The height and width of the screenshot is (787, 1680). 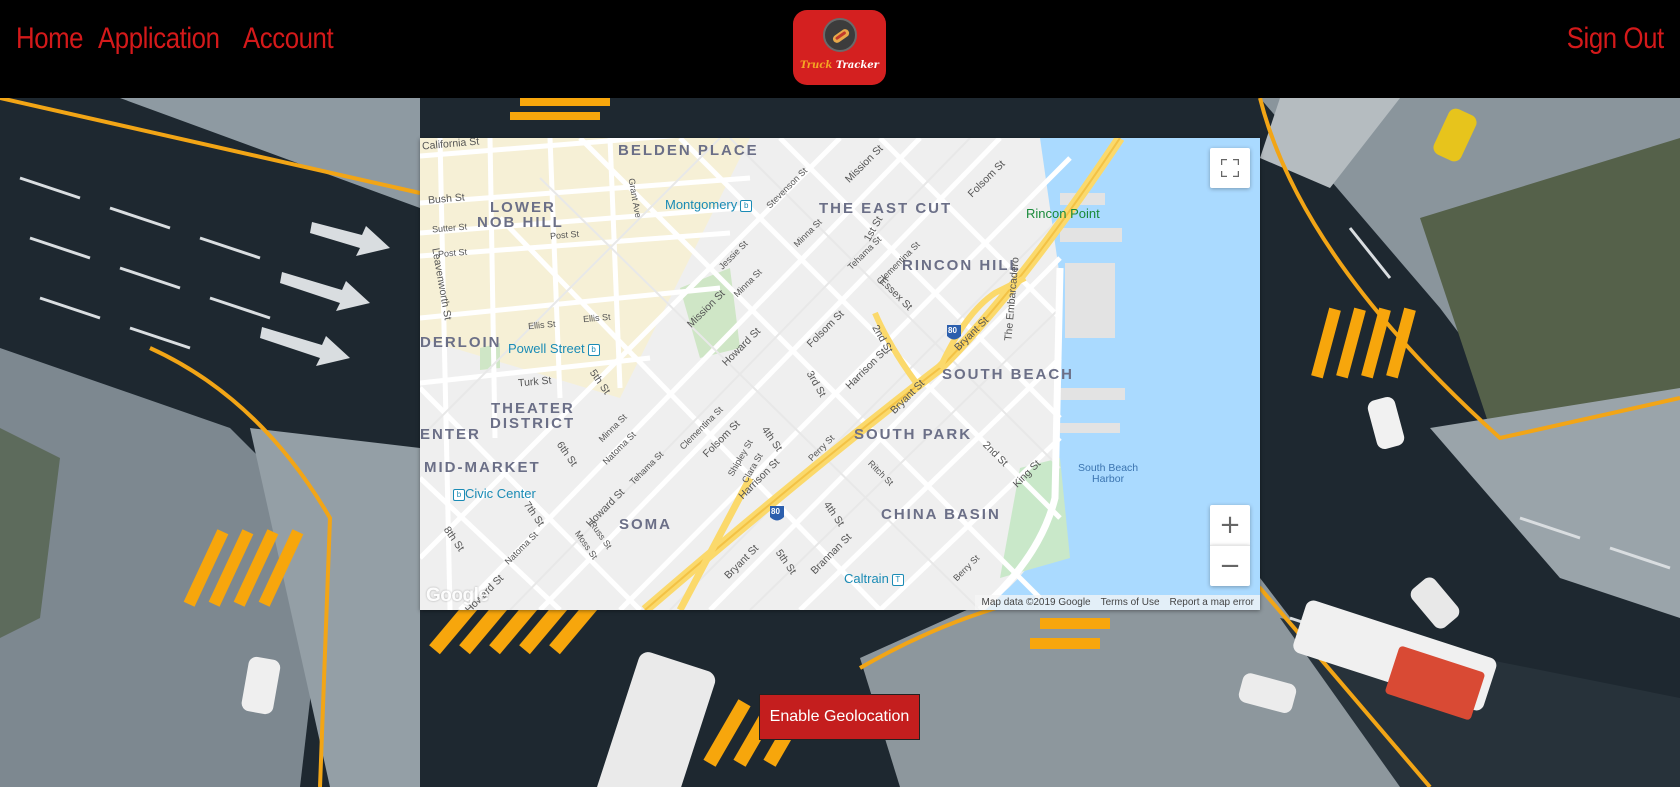 I want to click on nav-home-link: Home, so click(x=50, y=39).